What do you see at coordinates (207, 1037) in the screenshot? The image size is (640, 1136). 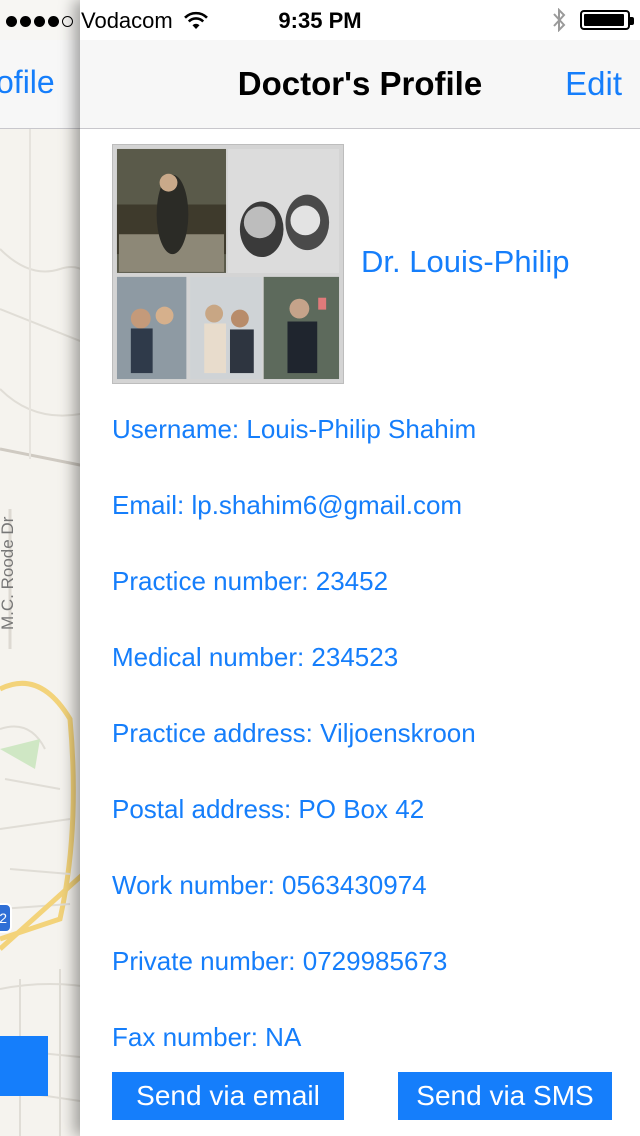 I see `fax-number-field: Fax number: NA` at bounding box center [207, 1037].